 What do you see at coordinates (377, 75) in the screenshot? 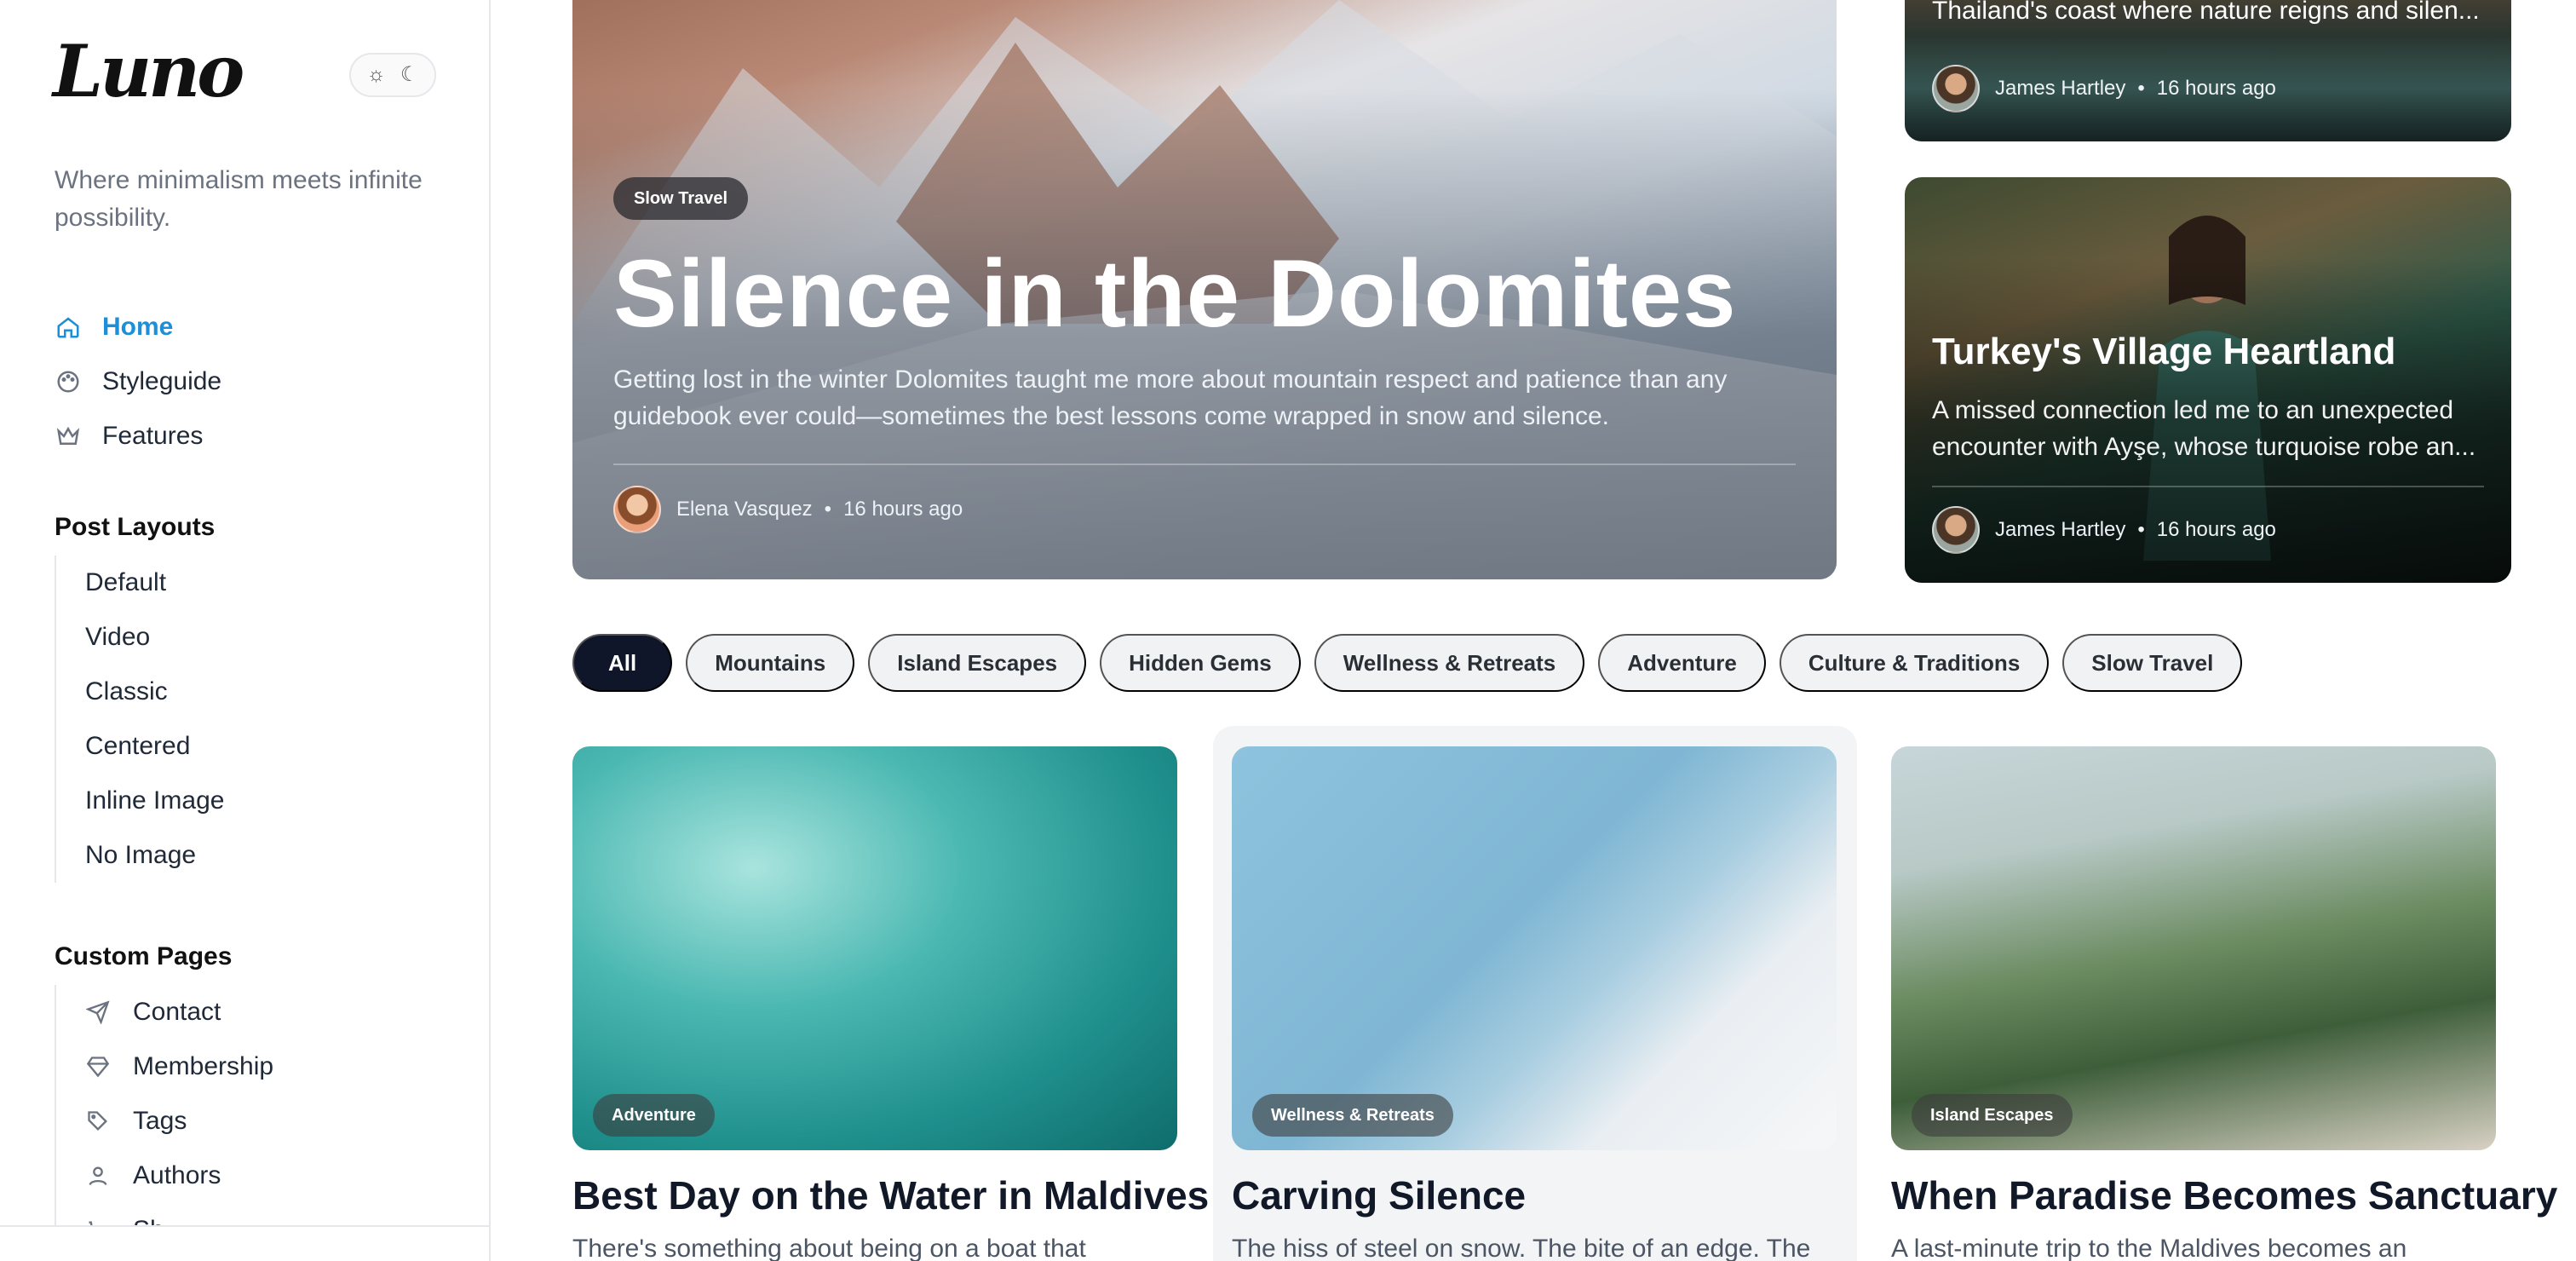
I see `sun-icon: ☼` at bounding box center [377, 75].